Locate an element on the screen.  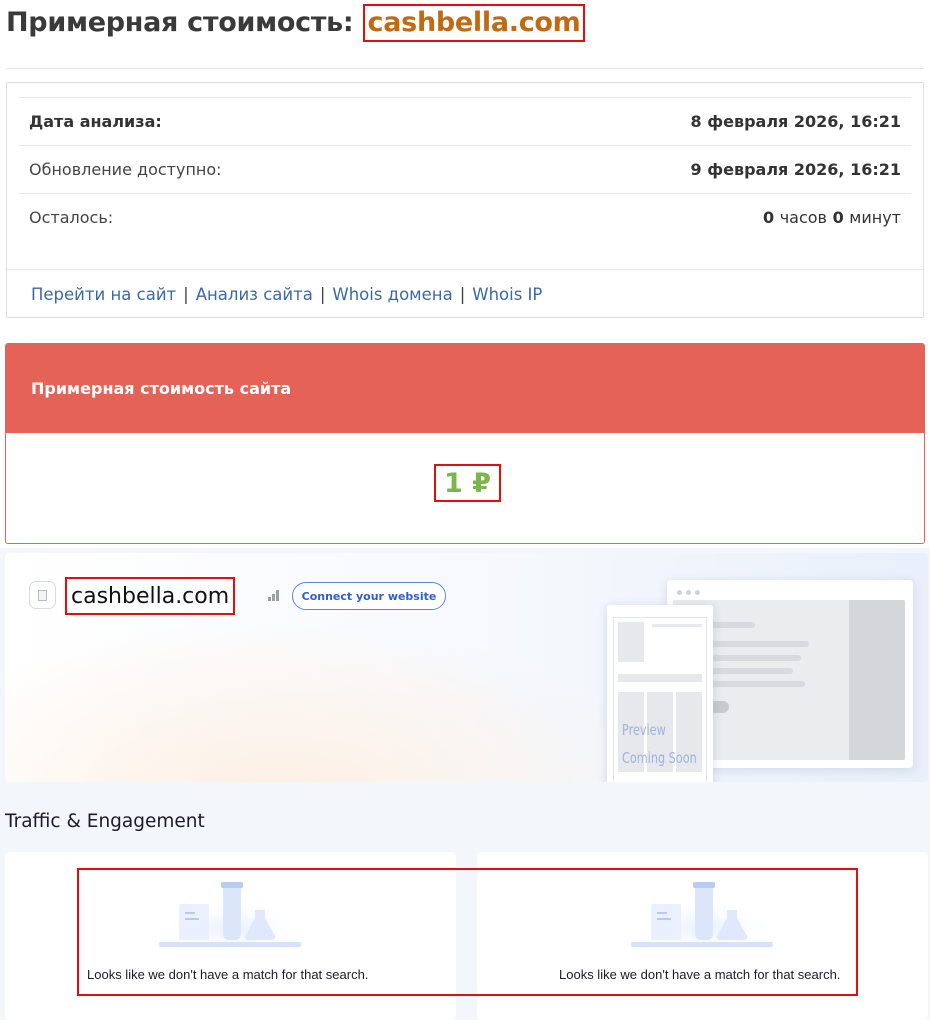
remaining-hours-unit: часов is located at coordinates (803, 217).